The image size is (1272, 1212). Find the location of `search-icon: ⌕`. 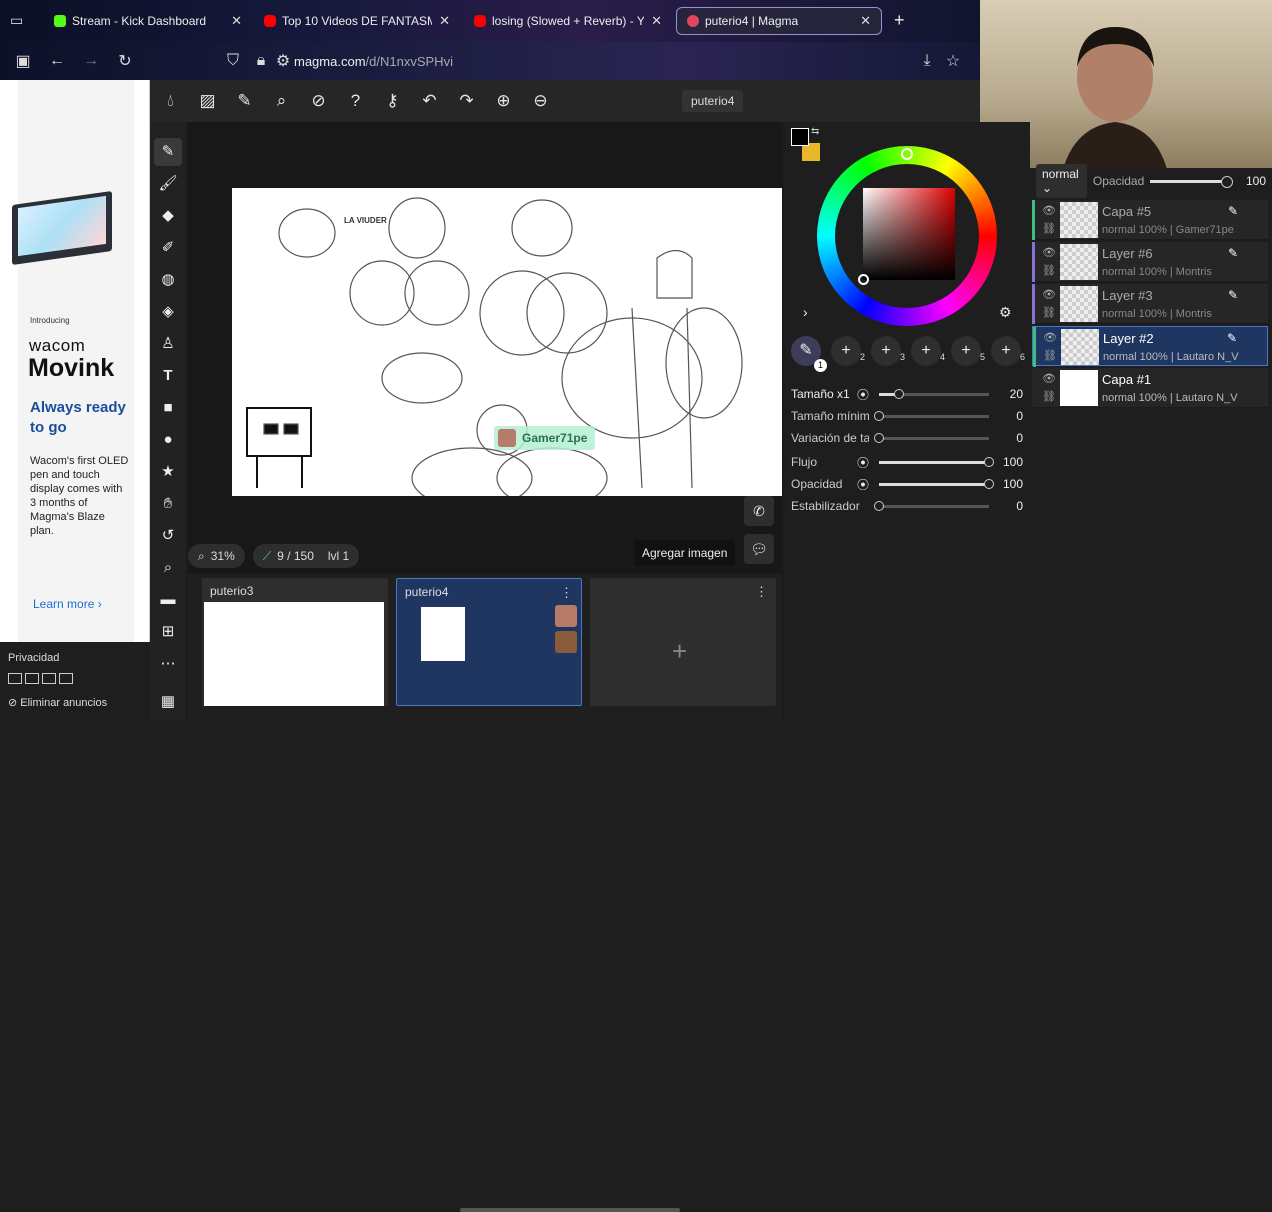

search-icon: ⌕ is located at coordinates (281, 101).